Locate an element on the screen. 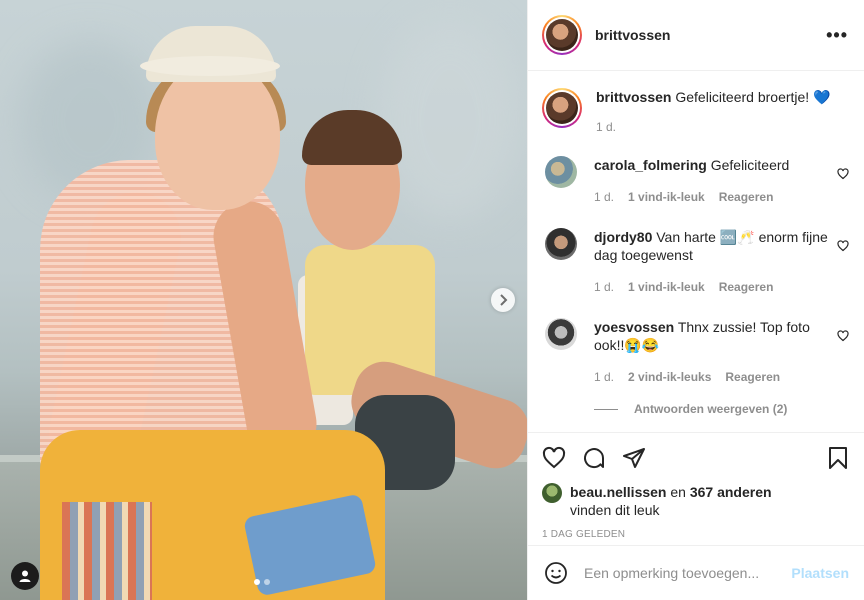 The width and height of the screenshot is (864, 600). emoji-icon is located at coordinates (556, 573).